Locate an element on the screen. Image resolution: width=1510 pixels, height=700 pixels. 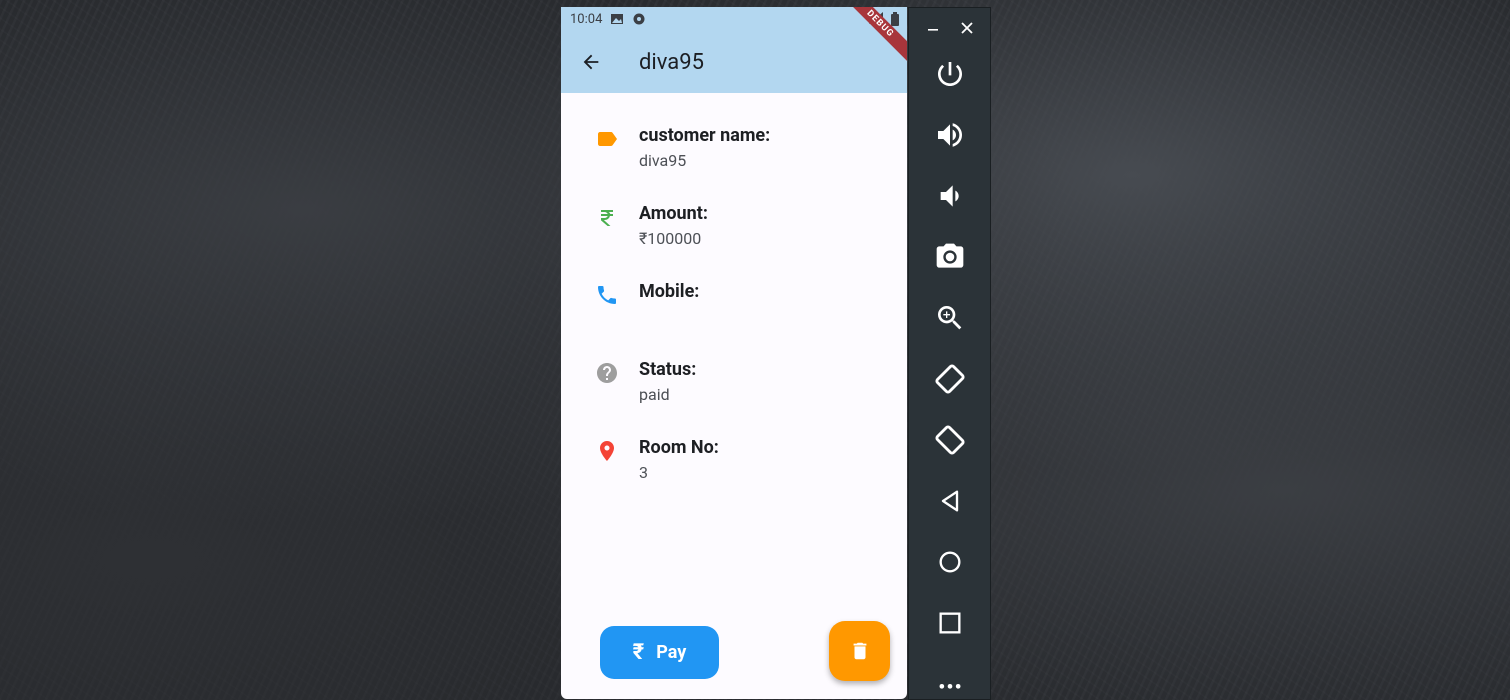
rotate-left-icon is located at coordinates (950, 379).